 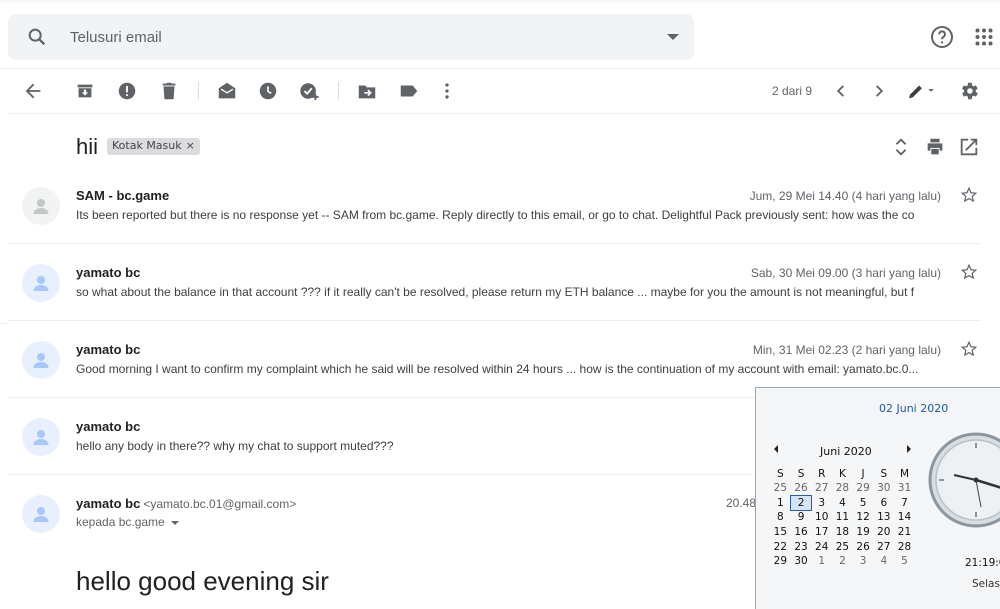 What do you see at coordinates (863, 517) in the screenshot?
I see `calendar-day: 12` at bounding box center [863, 517].